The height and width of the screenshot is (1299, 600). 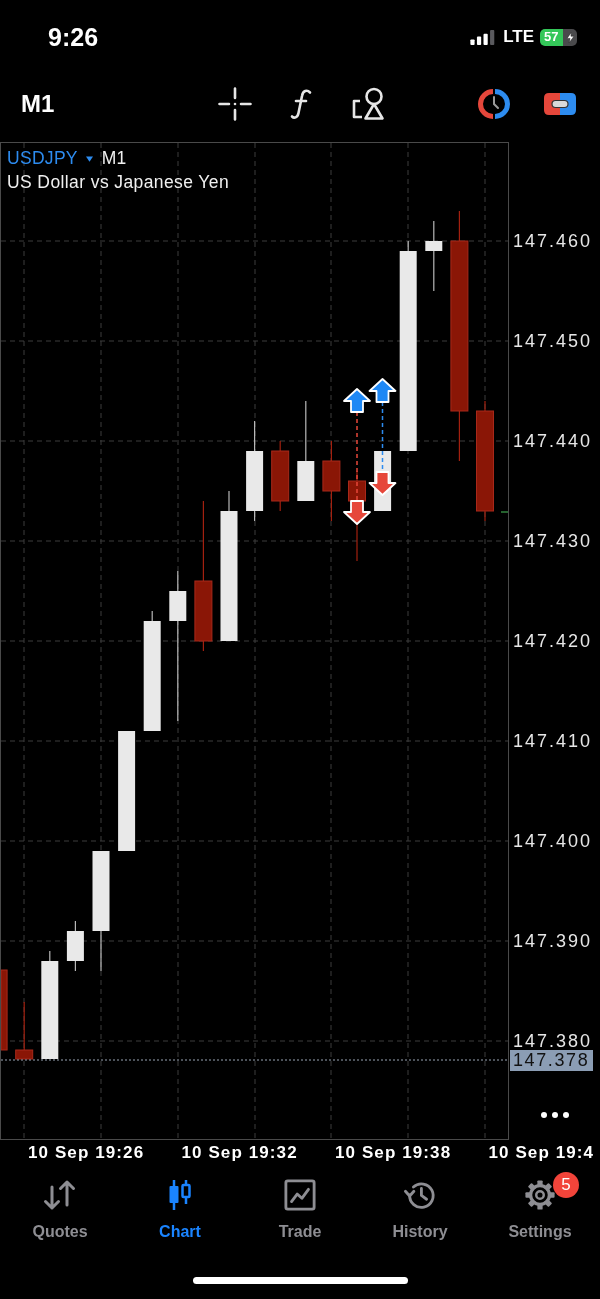 What do you see at coordinates (553, 241) in the screenshot?
I see `price-axis-label: 147.460` at bounding box center [553, 241].